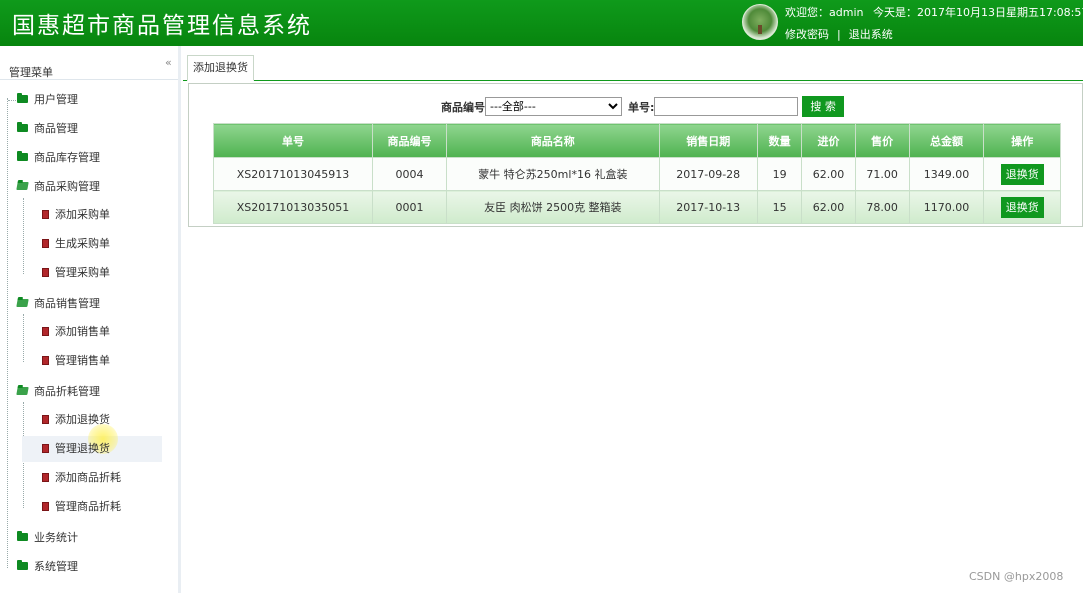 This screenshot has width=1083, height=593. I want to click on column-header: 单号, so click(293, 140).